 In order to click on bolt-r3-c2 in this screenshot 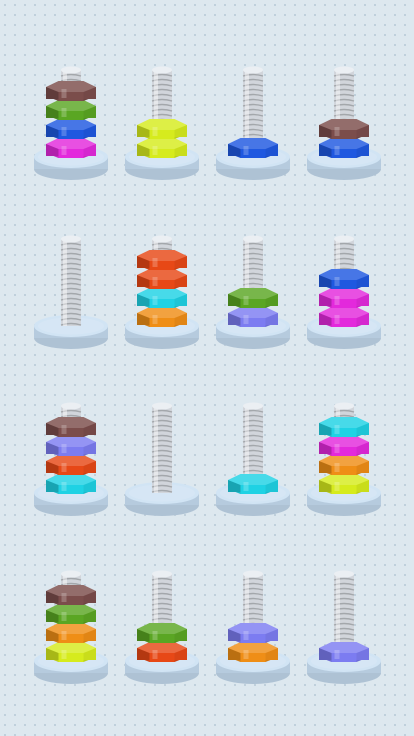, I will do `click(162, 448)`.